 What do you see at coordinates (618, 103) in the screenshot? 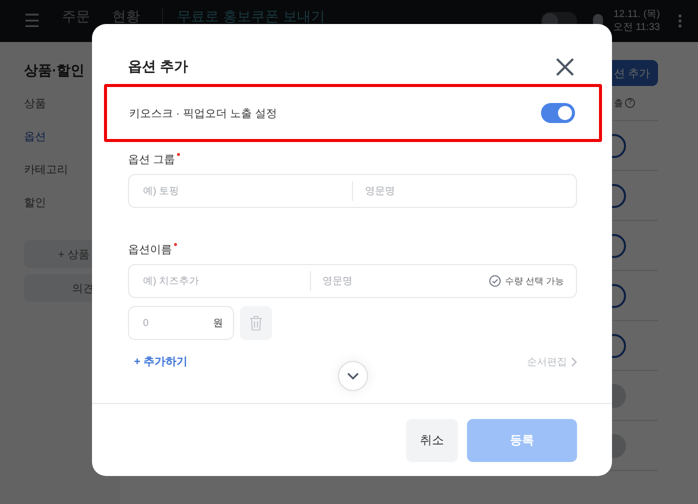
I see `column-header: 출` at bounding box center [618, 103].